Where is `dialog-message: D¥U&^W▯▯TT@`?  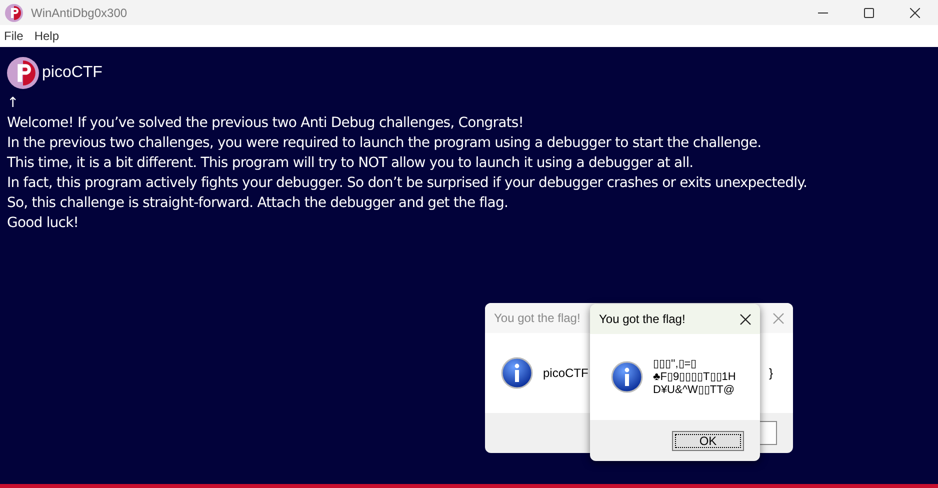
dialog-message: D¥U&^W▯▯TT@ is located at coordinates (694, 390).